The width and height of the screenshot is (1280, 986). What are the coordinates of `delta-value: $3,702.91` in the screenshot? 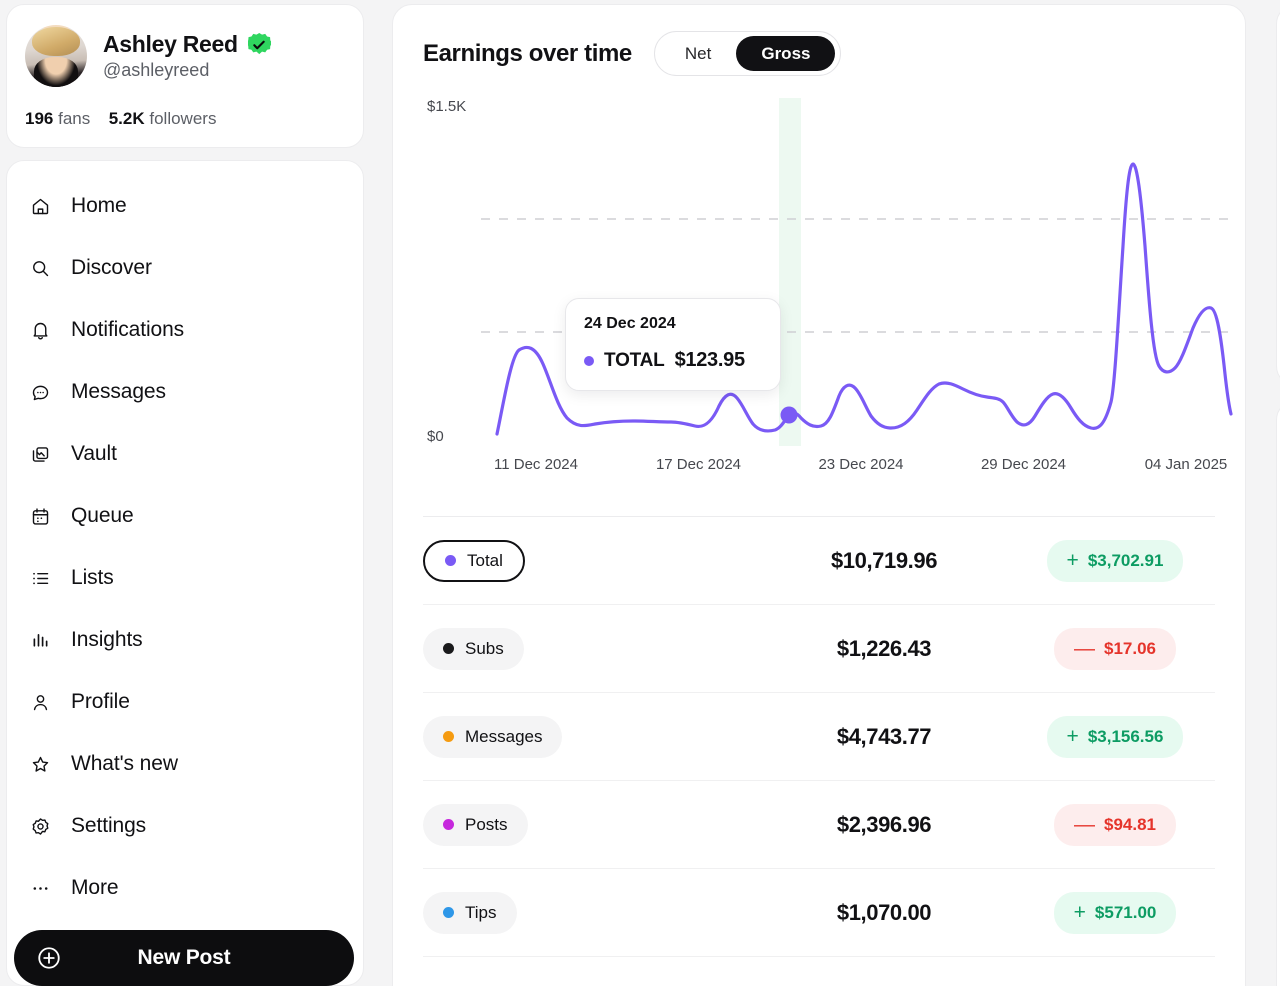 It's located at (1125, 560).